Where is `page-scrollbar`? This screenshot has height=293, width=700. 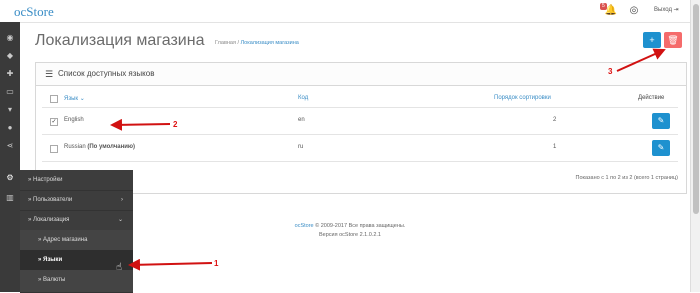 page-scrollbar is located at coordinates (695, 146).